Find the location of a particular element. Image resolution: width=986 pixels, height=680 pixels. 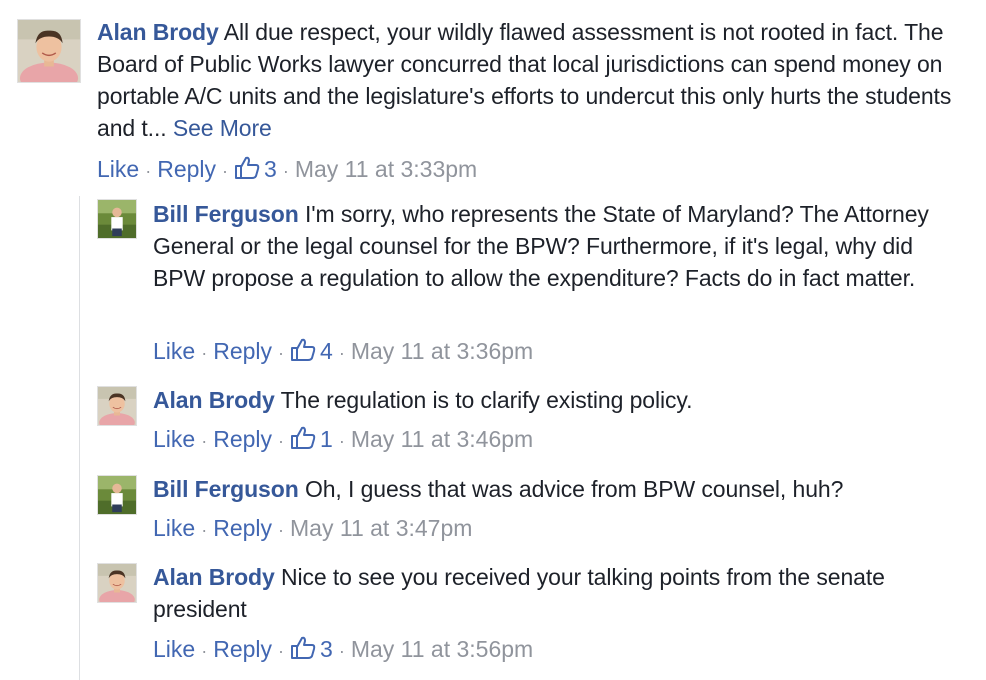

like-count: 1 is located at coordinates (311, 439).